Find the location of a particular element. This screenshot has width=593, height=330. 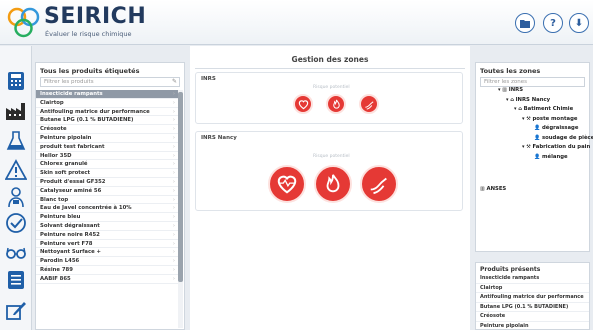

zone-tree-node: ▾ ⌂ Batiment Chimie is located at coordinates (543, 109).